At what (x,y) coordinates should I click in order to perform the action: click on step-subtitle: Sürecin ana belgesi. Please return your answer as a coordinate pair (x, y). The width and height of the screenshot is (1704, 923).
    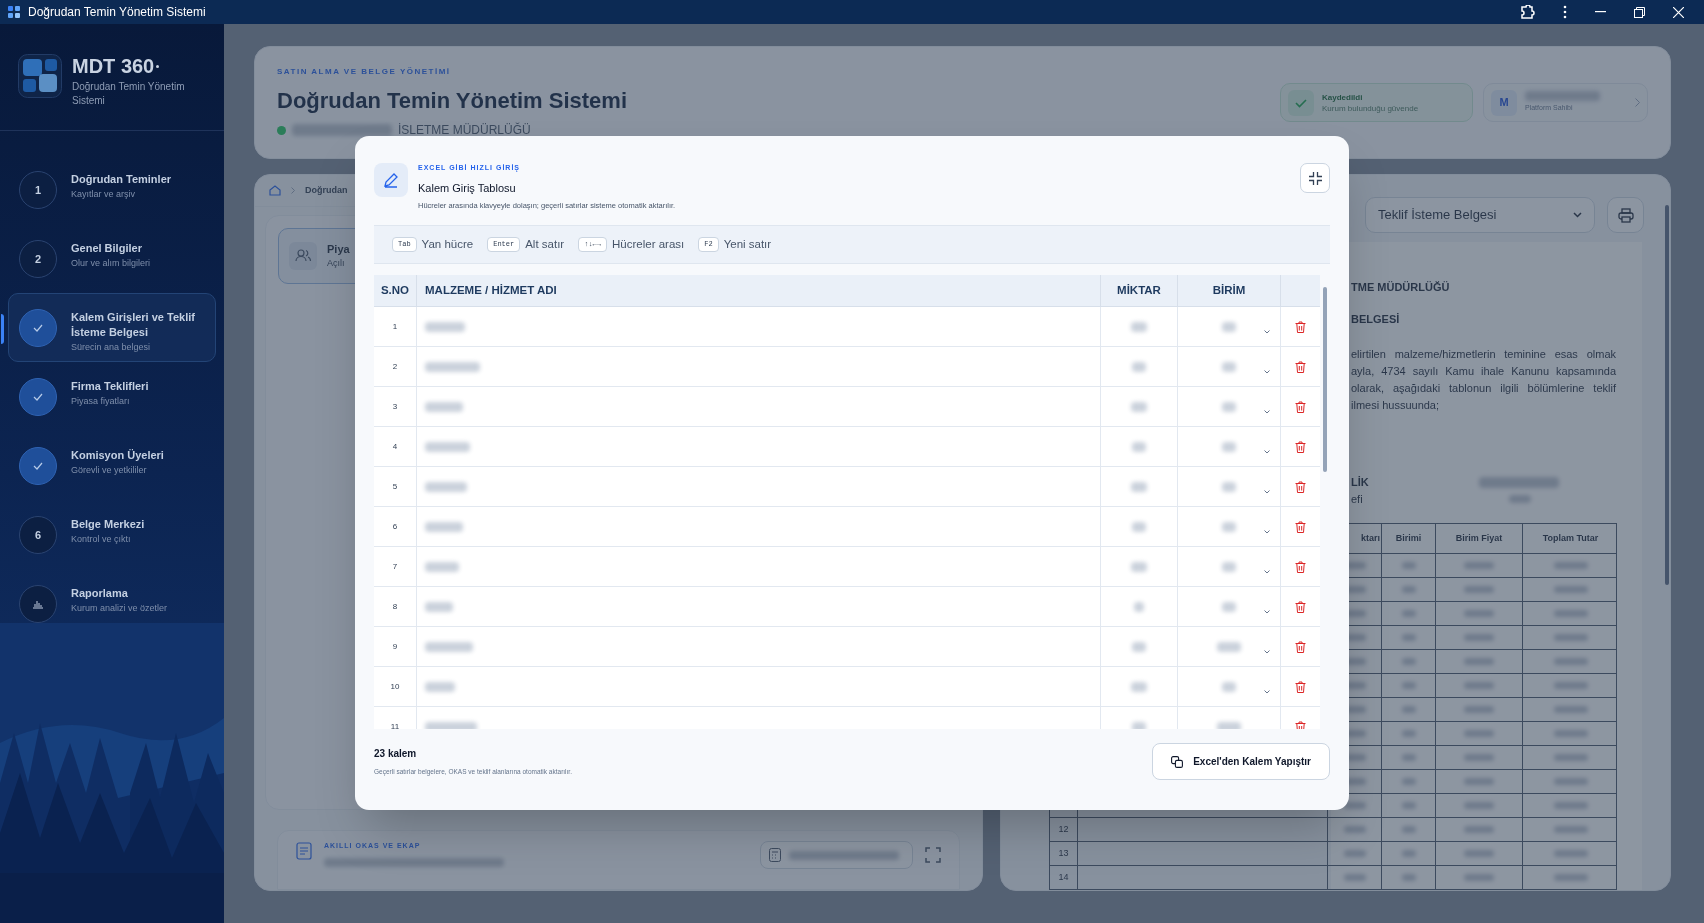
    Looking at the image, I should click on (111, 347).